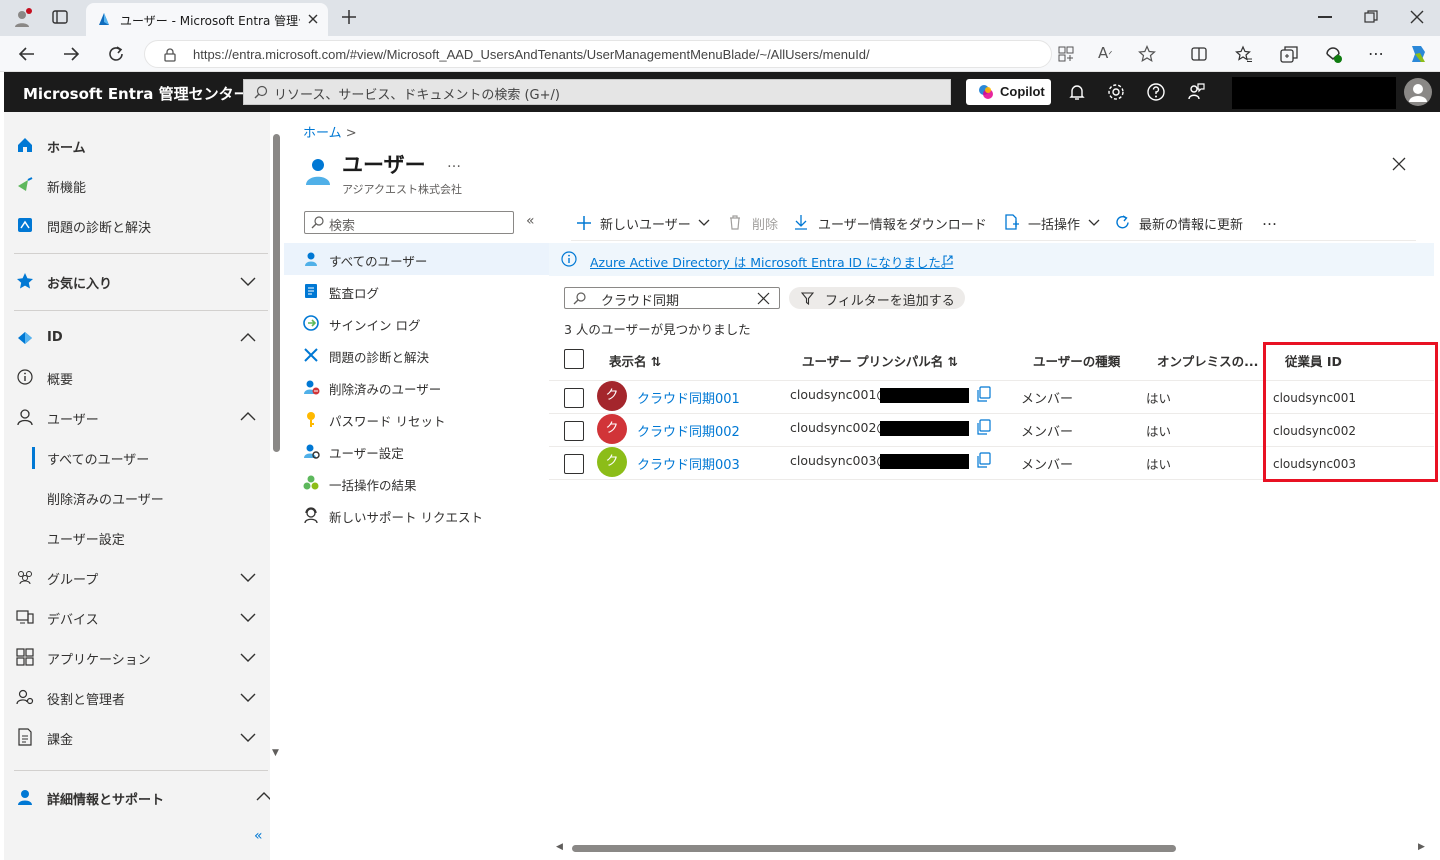  Describe the element at coordinates (276, 293) in the screenshot. I see `left-nav-scroll-thumb` at that location.